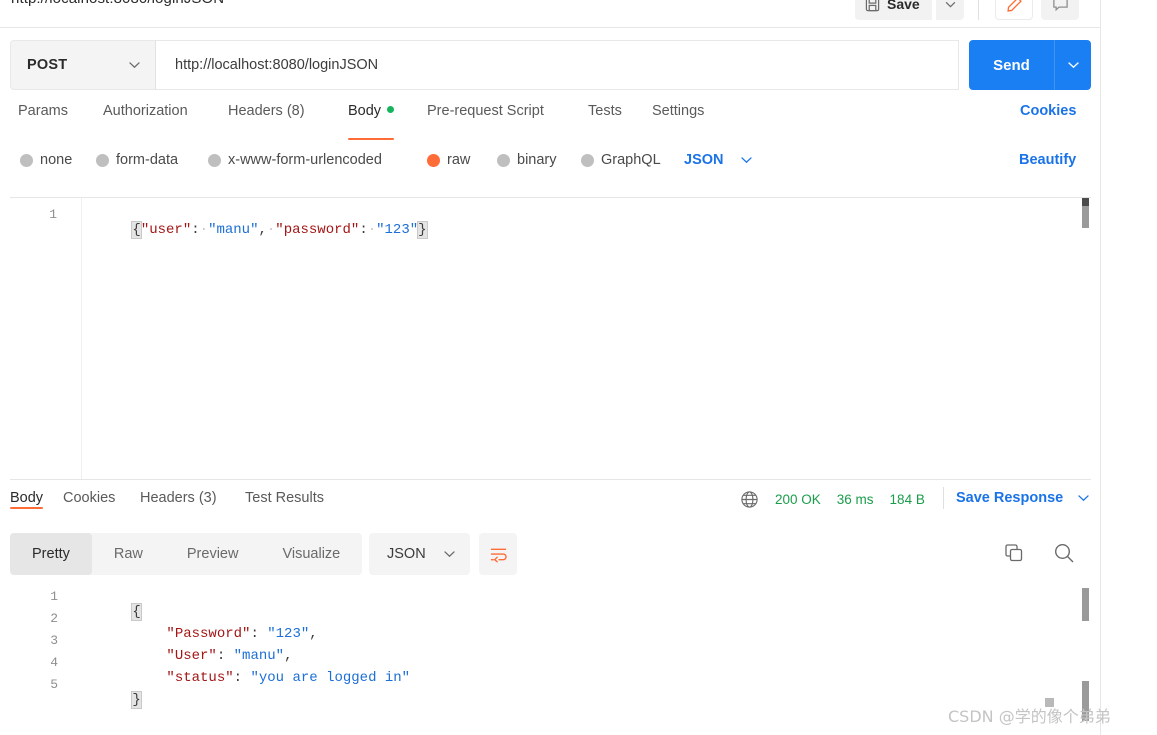 The height and width of the screenshot is (735, 1157). What do you see at coordinates (136, 700) in the screenshot?
I see `json-brace-close: }` at bounding box center [136, 700].